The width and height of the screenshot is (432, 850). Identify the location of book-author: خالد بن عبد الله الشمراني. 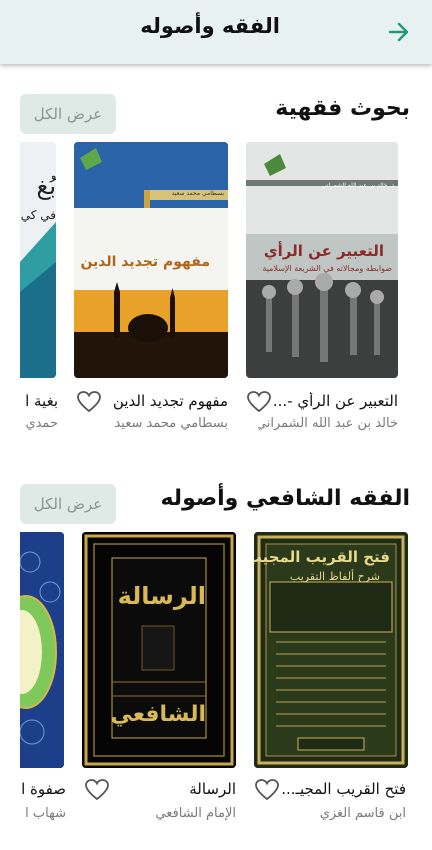
(328, 423).